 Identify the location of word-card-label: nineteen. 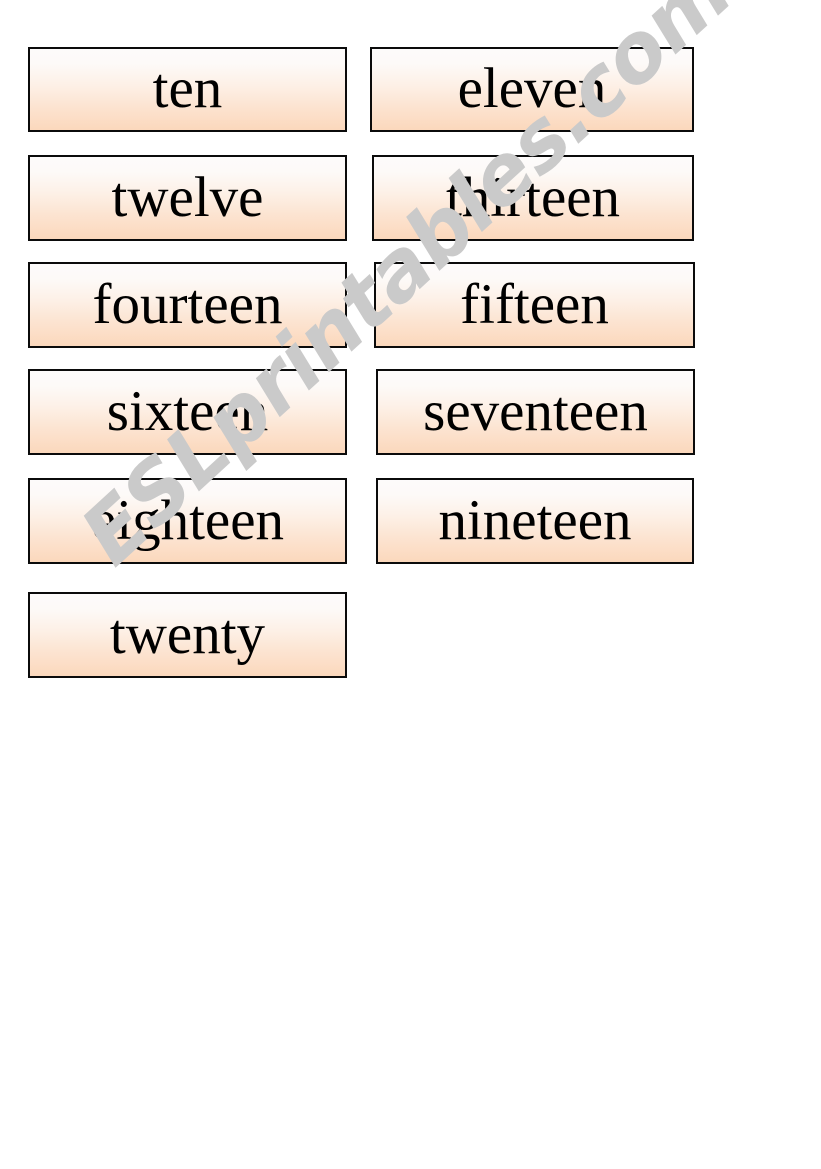
(535, 520).